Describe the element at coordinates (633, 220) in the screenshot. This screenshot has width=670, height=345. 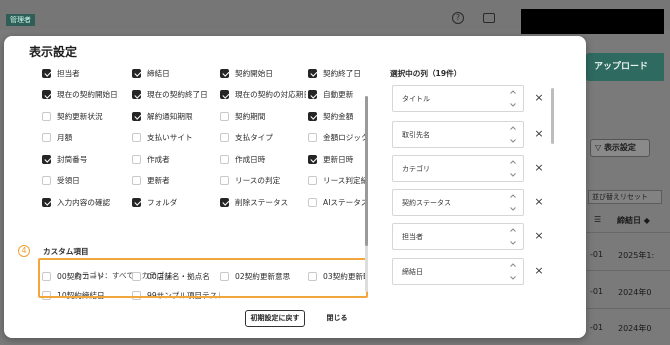
I see `column-header-signed-date: 締結日 ◆` at that location.